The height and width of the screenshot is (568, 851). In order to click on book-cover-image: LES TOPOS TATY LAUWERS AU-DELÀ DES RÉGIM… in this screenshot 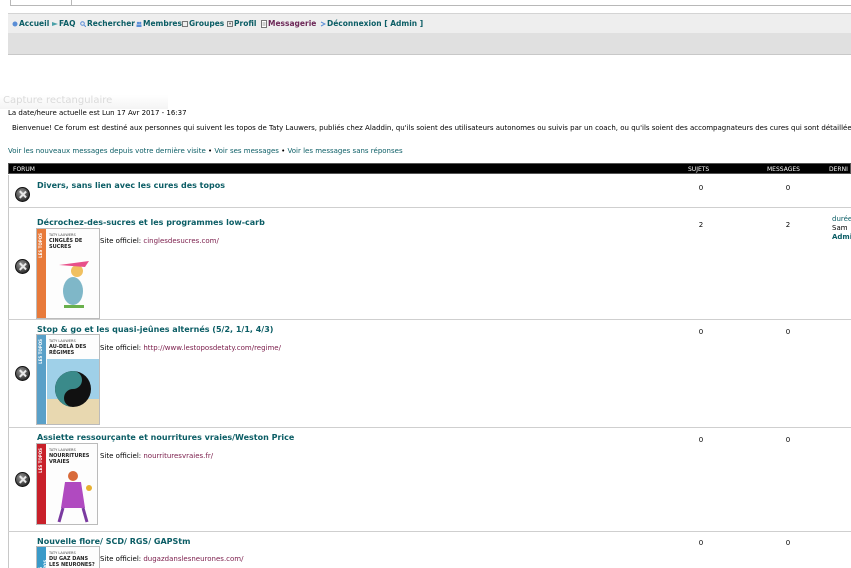, I will do `click(68, 379)`.